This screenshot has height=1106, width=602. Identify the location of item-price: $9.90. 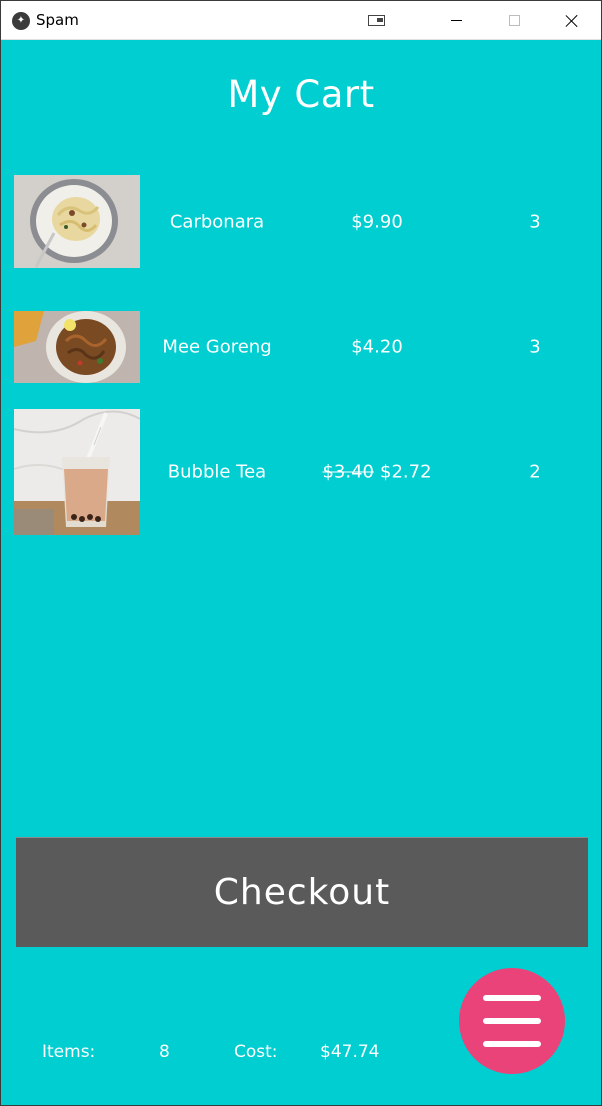
(377, 221).